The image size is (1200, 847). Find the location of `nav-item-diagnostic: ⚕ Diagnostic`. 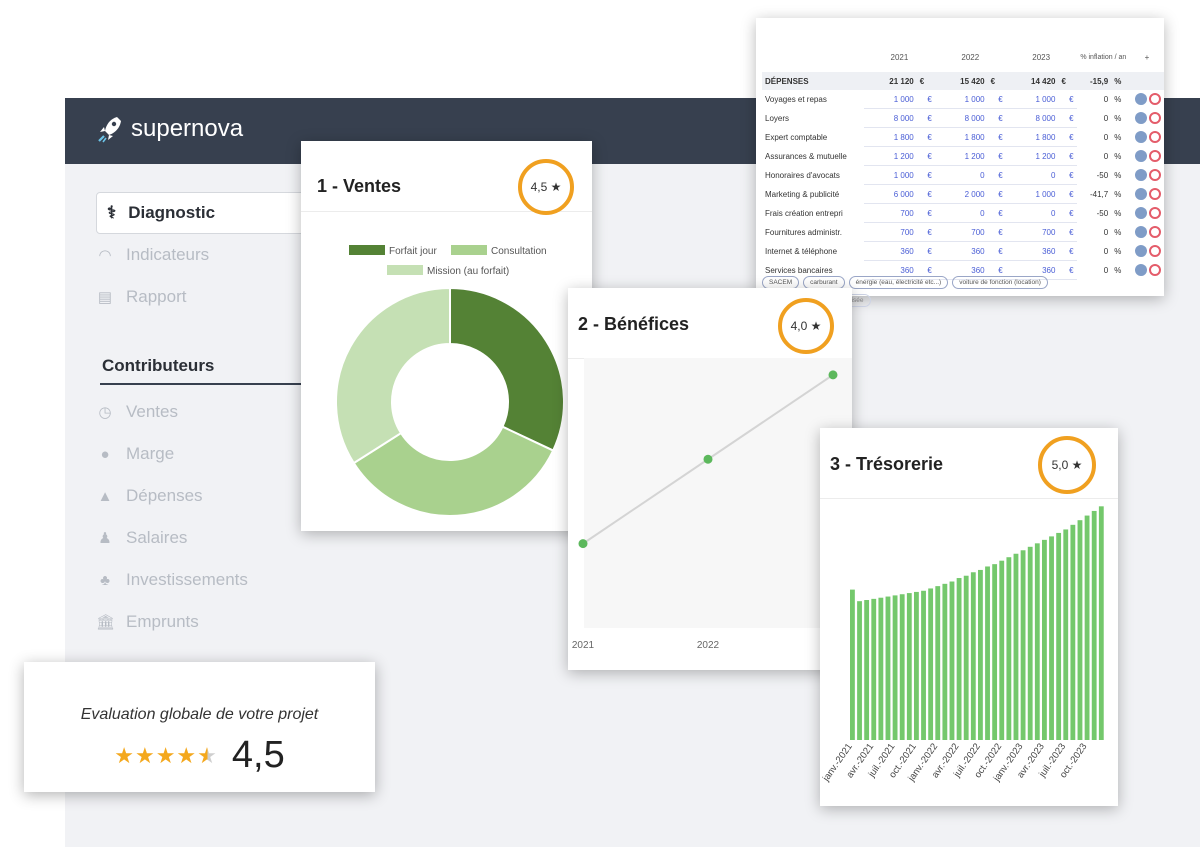

nav-item-diagnostic: ⚕ Diagnostic is located at coordinates (203, 213).